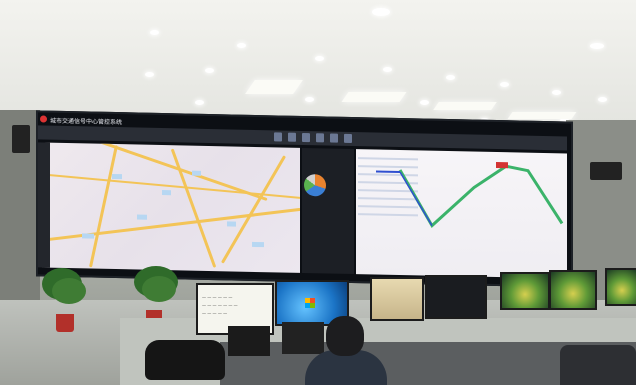 This screenshot has width=636, height=385. I want to click on logo-icon, so click(43, 119).